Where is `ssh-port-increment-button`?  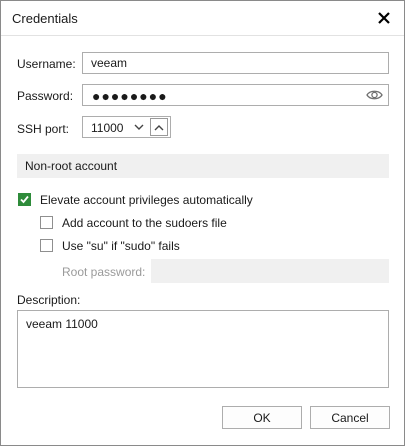 ssh-port-increment-button is located at coordinates (159, 127).